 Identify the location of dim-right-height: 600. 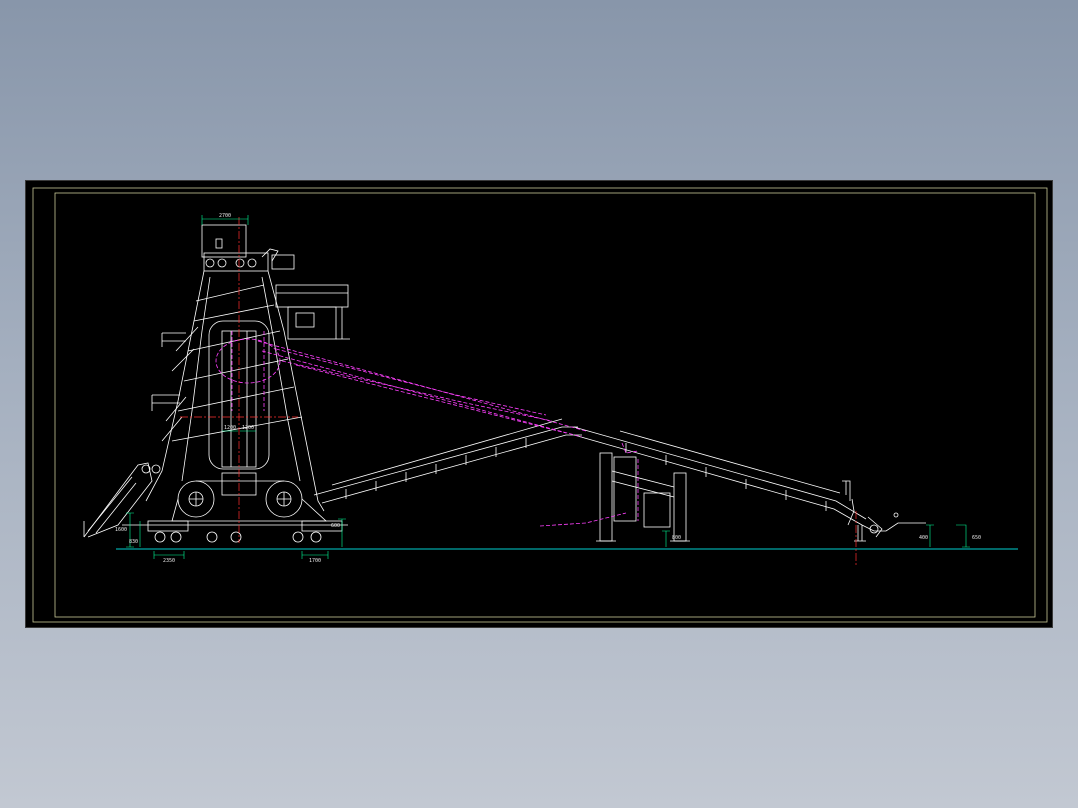
(335, 526).